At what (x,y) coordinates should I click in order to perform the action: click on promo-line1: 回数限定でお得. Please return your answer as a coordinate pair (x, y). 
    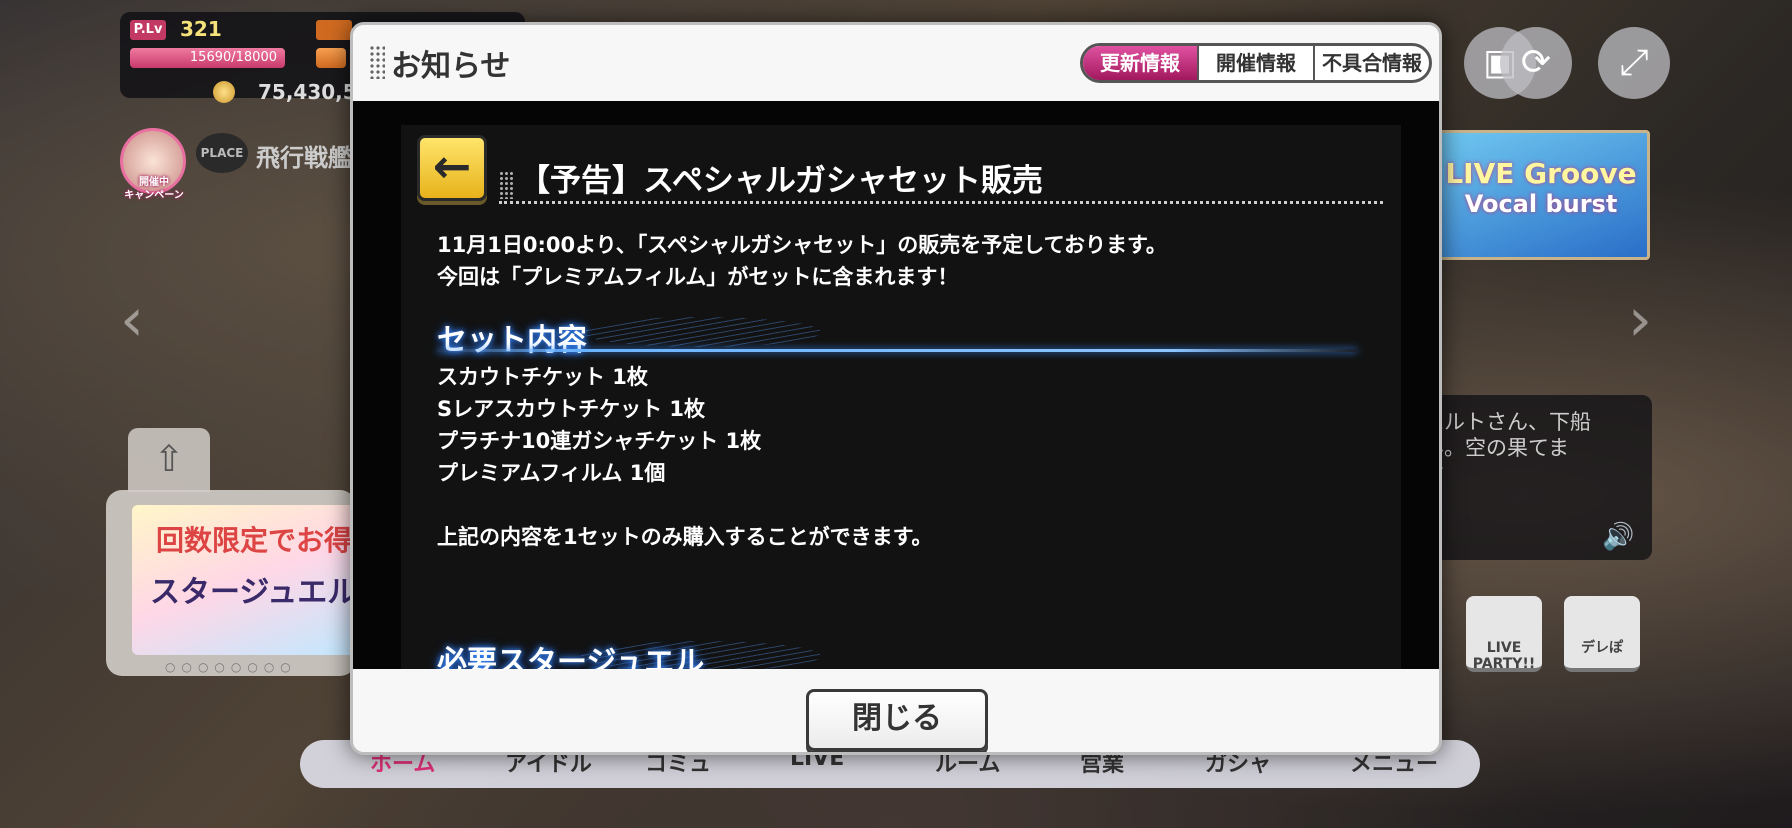
    Looking at the image, I should click on (254, 540).